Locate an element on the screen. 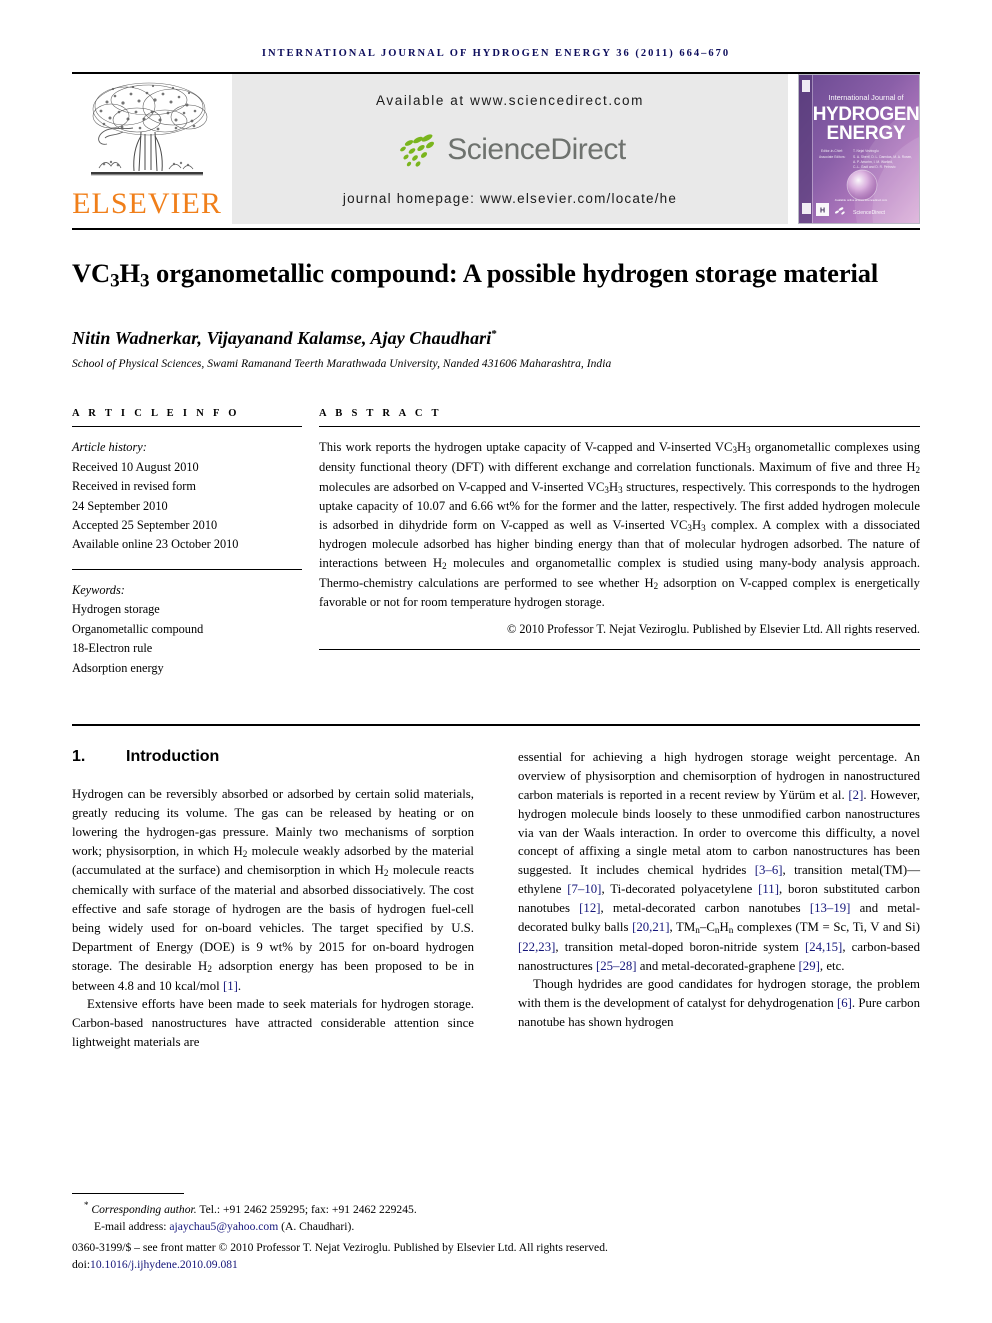 This screenshot has height=1323, width=992. keywords-label: Keywords: is located at coordinates (98, 589).